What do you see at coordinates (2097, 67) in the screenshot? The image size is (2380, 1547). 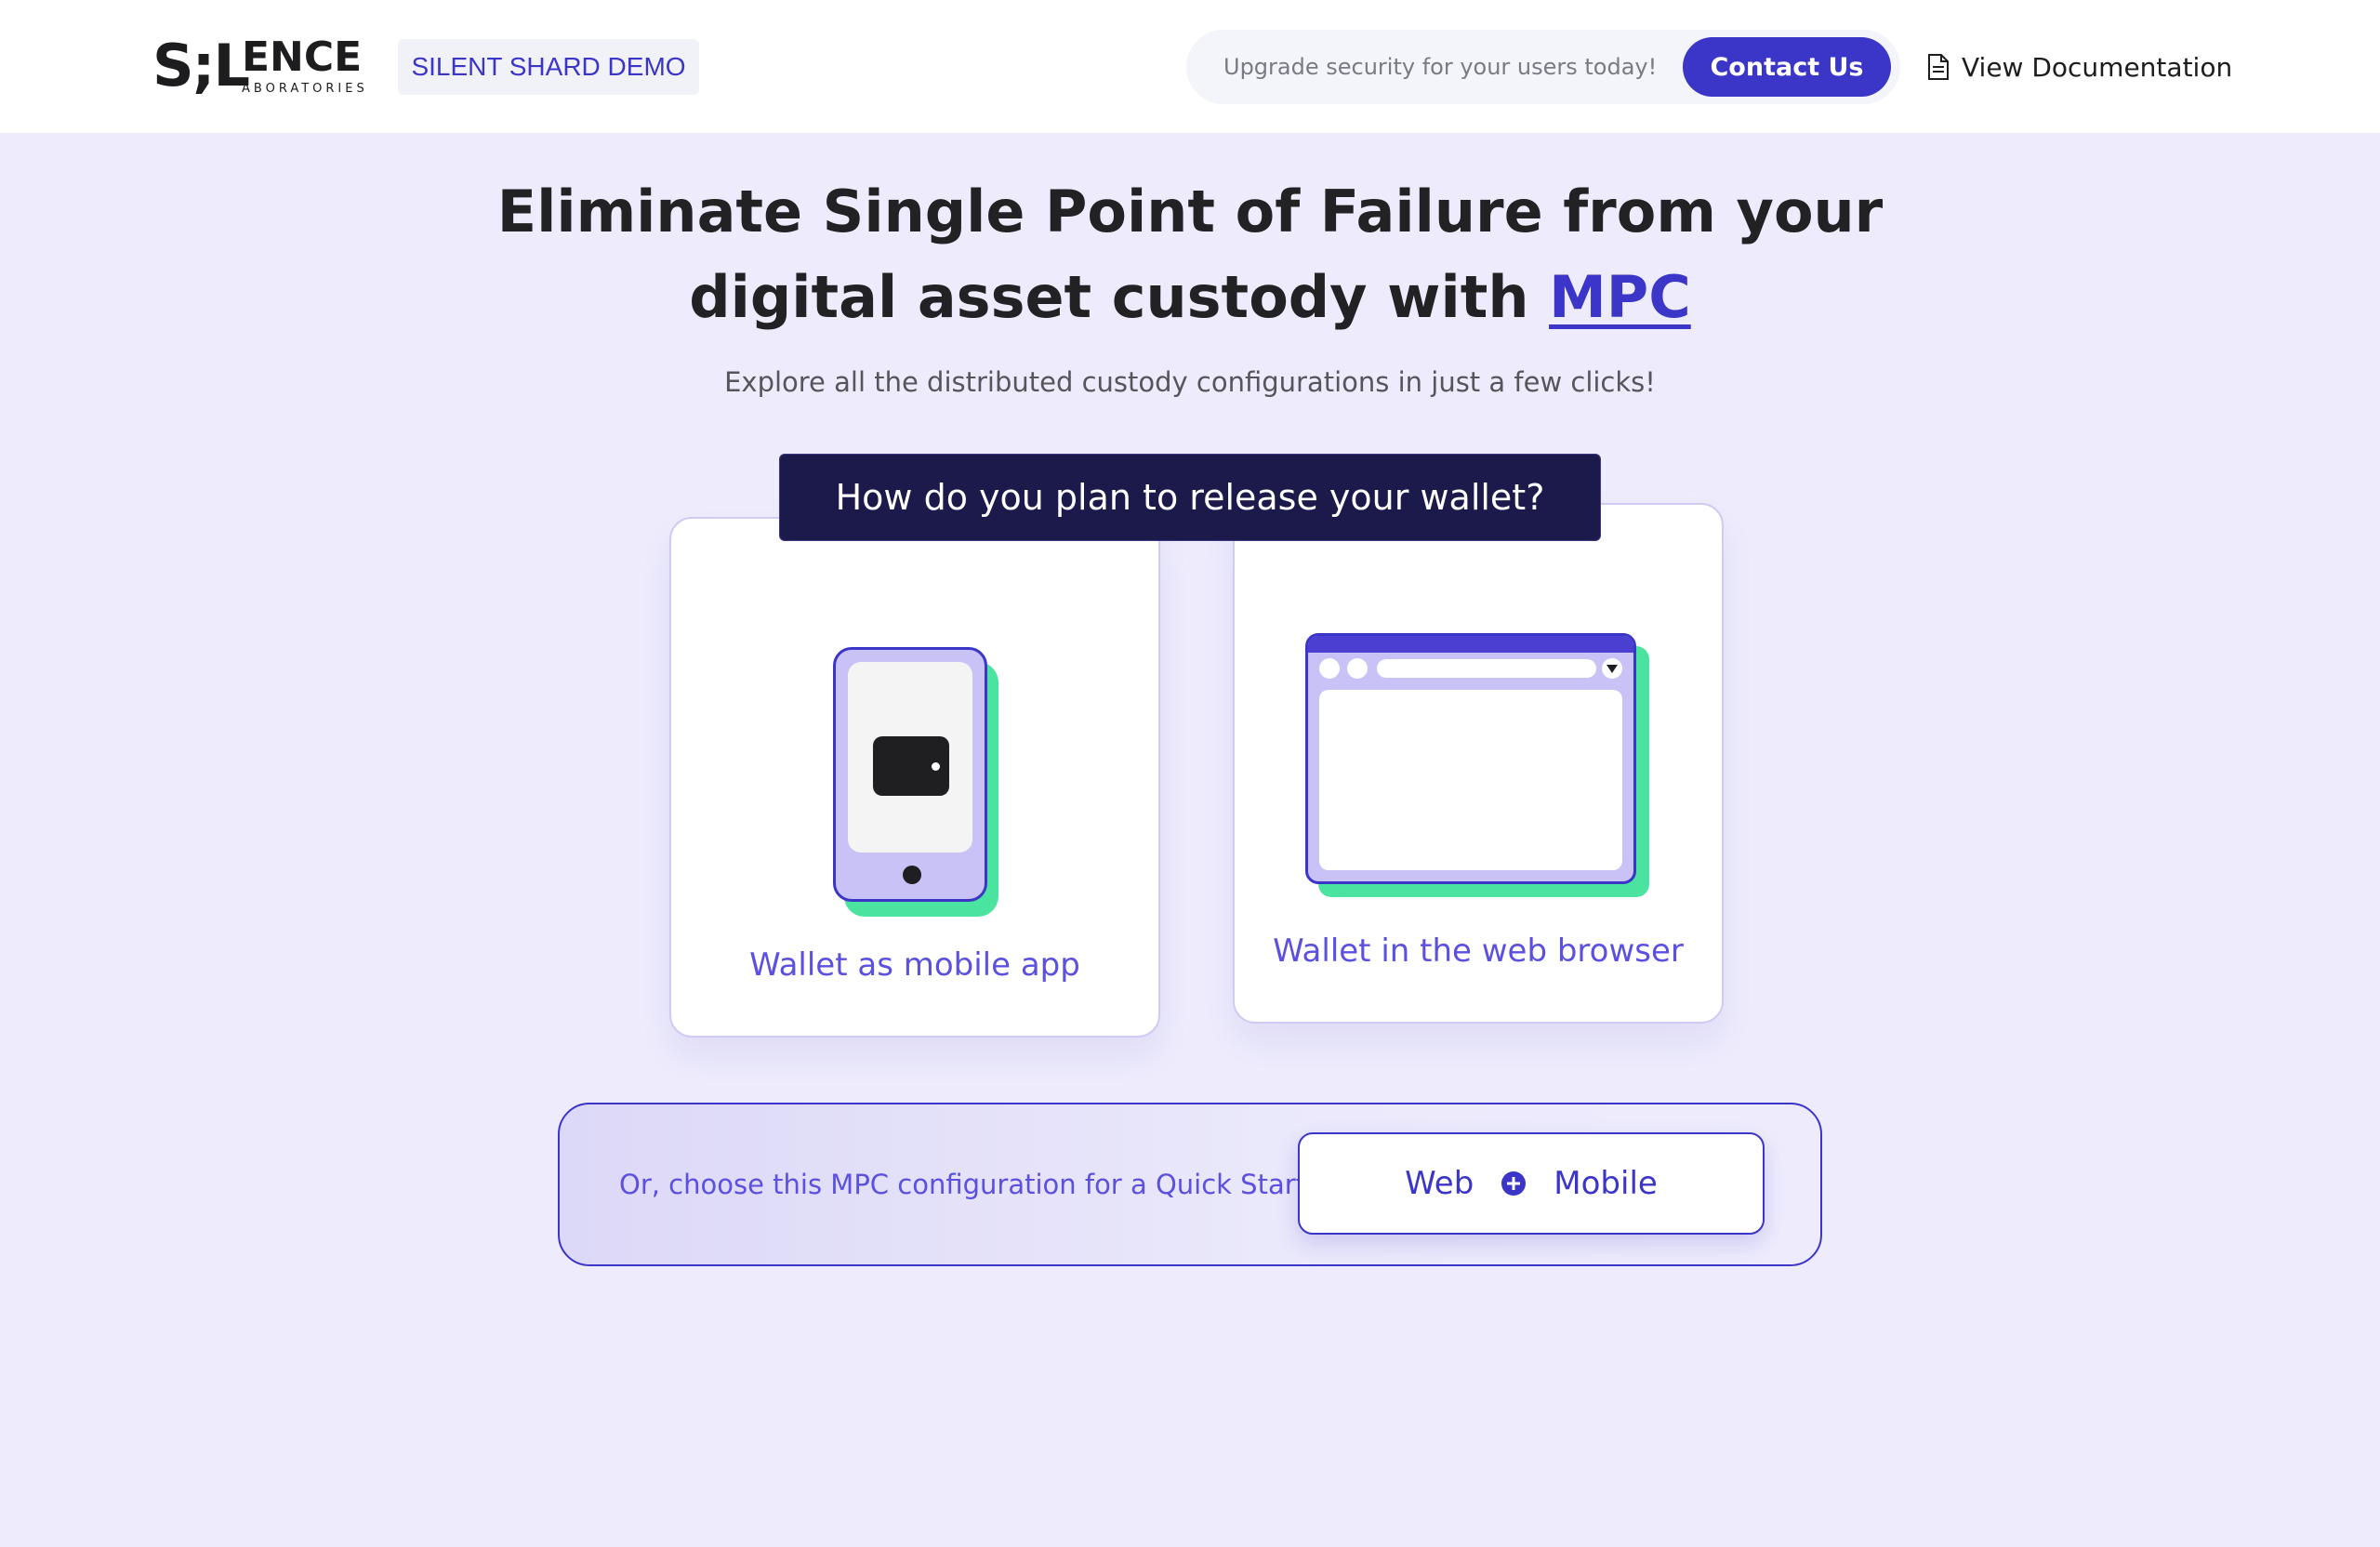 I see `view-documentation-label: View Documentation` at bounding box center [2097, 67].